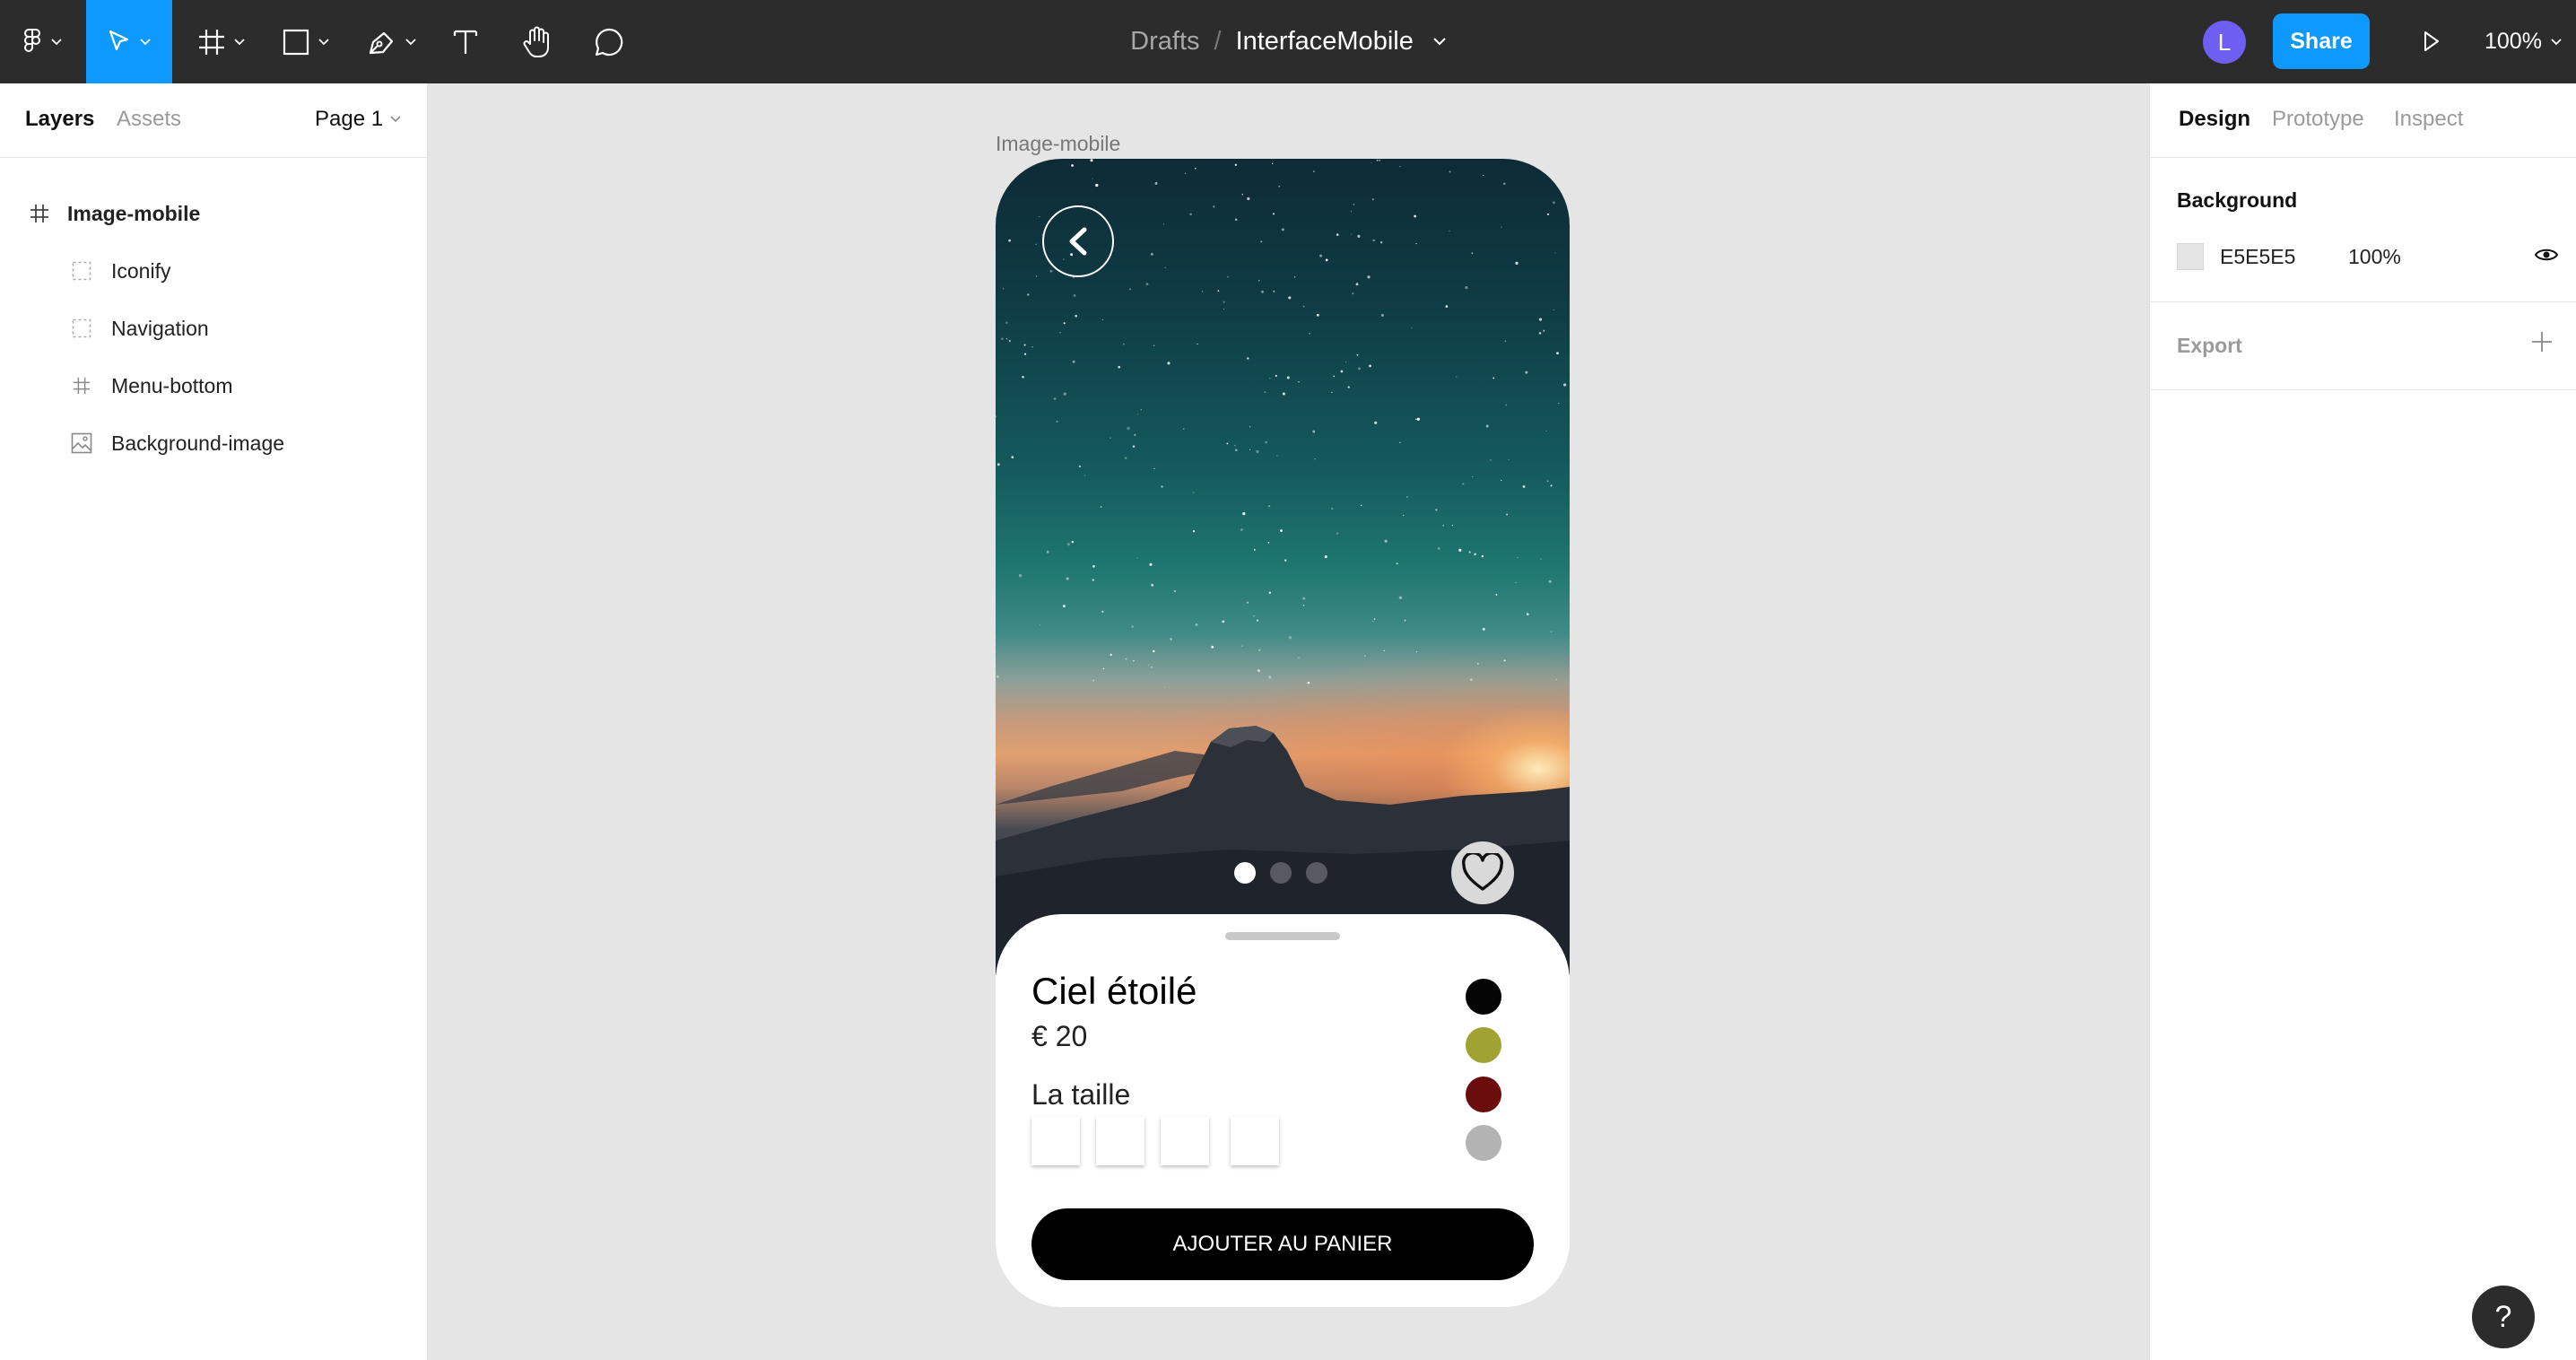 This screenshot has width=2576, height=1360. What do you see at coordinates (296, 42) in the screenshot?
I see `rectangle-tool-icon` at bounding box center [296, 42].